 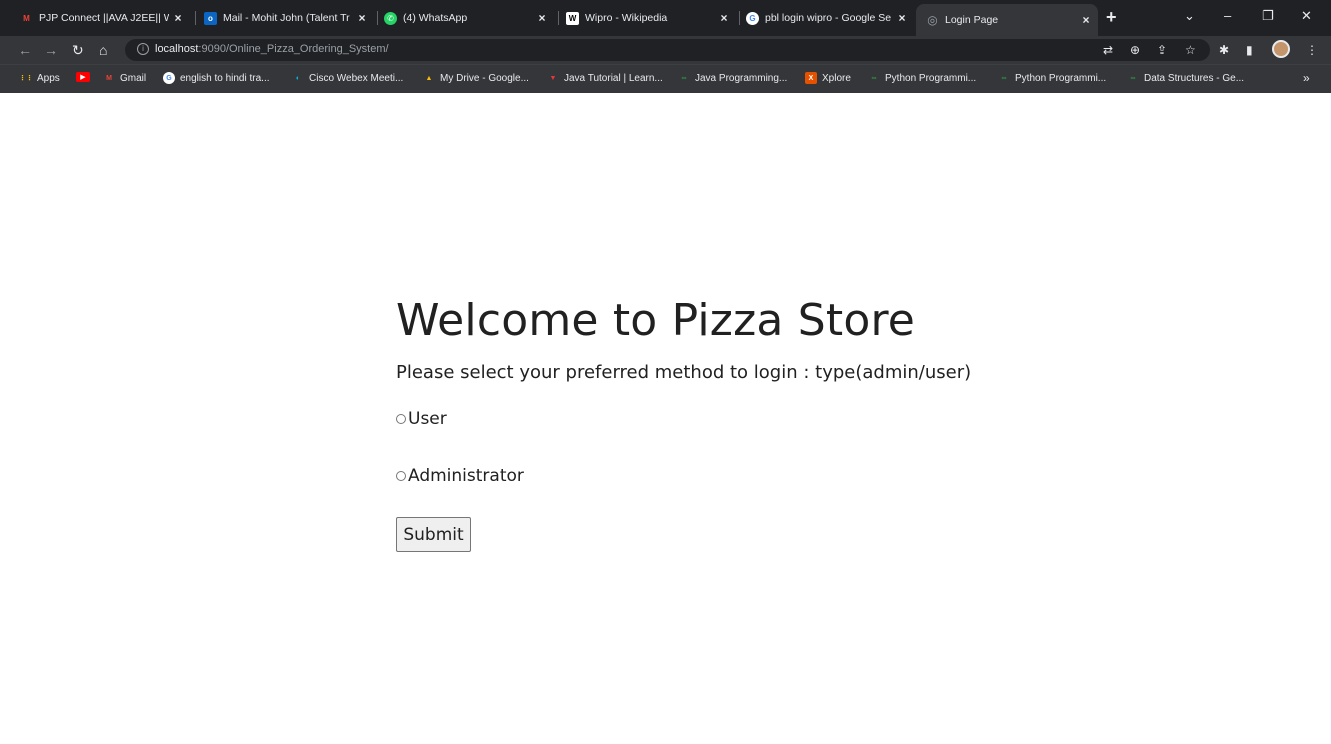 I want to click on user-radio, so click(x=401, y=419).